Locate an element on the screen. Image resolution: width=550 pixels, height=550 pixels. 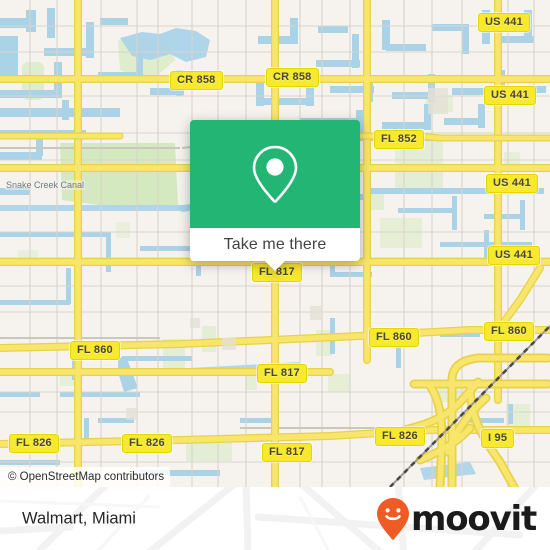
moovit-smiley-pin-icon is located at coordinates (392, 518).